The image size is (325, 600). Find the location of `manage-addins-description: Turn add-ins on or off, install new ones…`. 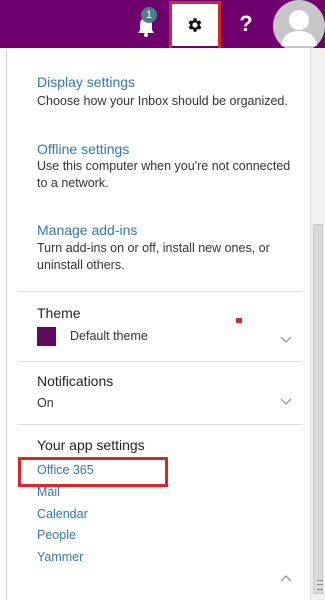

manage-addins-description: Turn add-ins on or off, install new ones… is located at coordinates (153, 256).